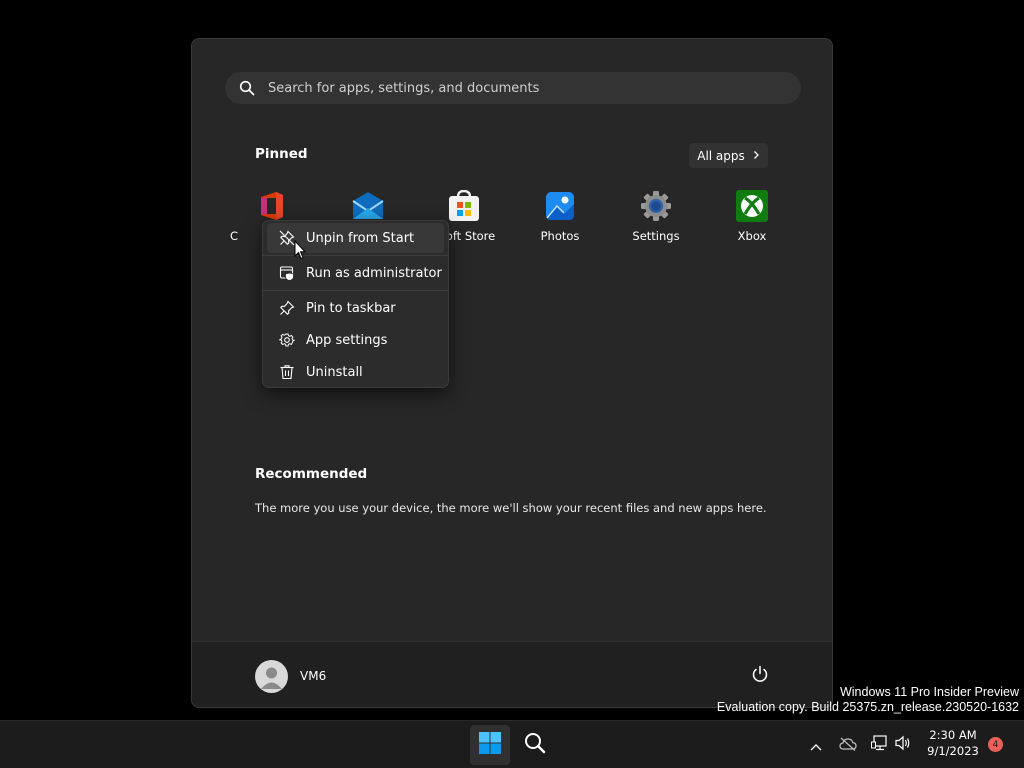  I want to click on search-box, so click(513, 88).